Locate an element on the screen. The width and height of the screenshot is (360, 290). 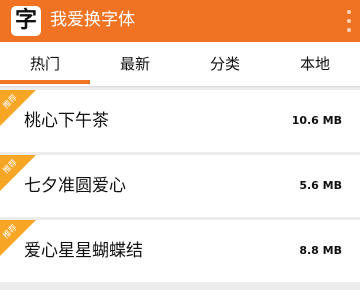
font-file-size: 10.6 MB is located at coordinates (316, 120).